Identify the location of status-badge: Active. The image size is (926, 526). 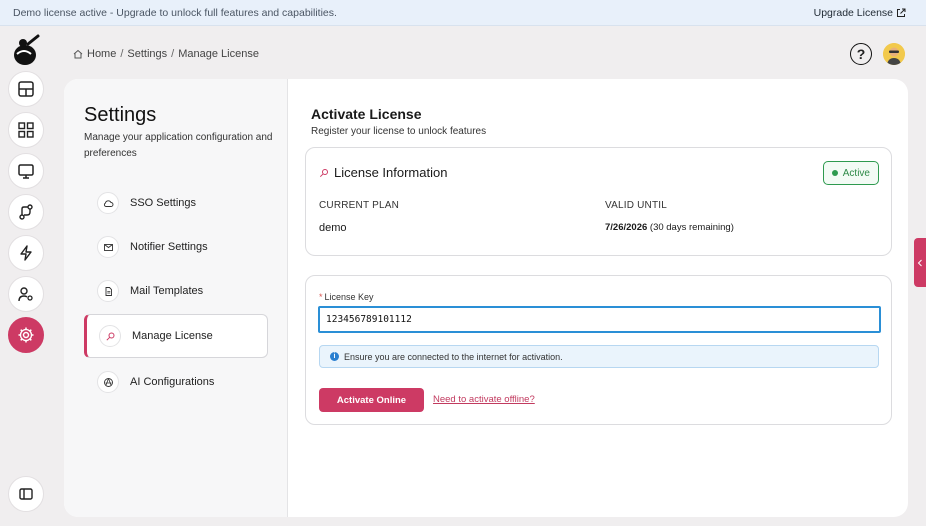
(850, 173).